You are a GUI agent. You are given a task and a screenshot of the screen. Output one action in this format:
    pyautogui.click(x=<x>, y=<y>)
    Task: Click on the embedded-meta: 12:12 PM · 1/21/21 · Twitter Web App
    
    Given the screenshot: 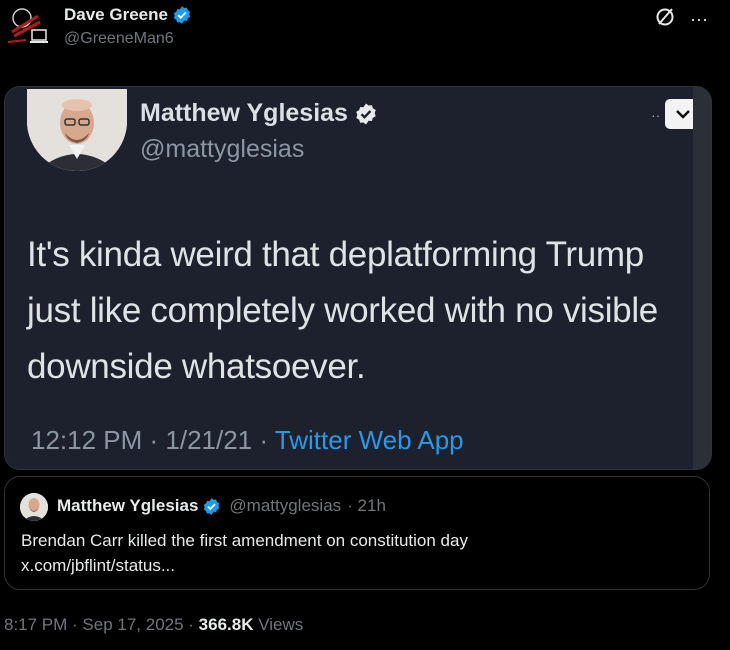 What is the action you would take?
    pyautogui.click(x=247, y=440)
    